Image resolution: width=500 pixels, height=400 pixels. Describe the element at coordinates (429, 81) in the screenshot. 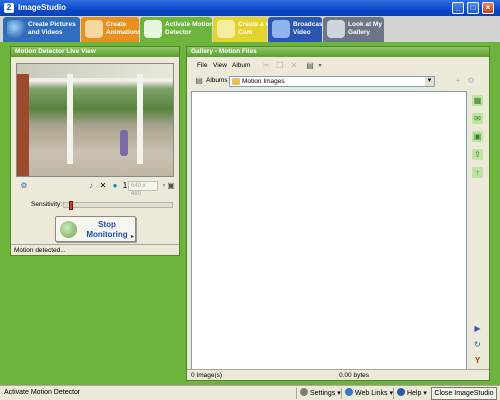

I see `album-dropdown: ▼` at that location.